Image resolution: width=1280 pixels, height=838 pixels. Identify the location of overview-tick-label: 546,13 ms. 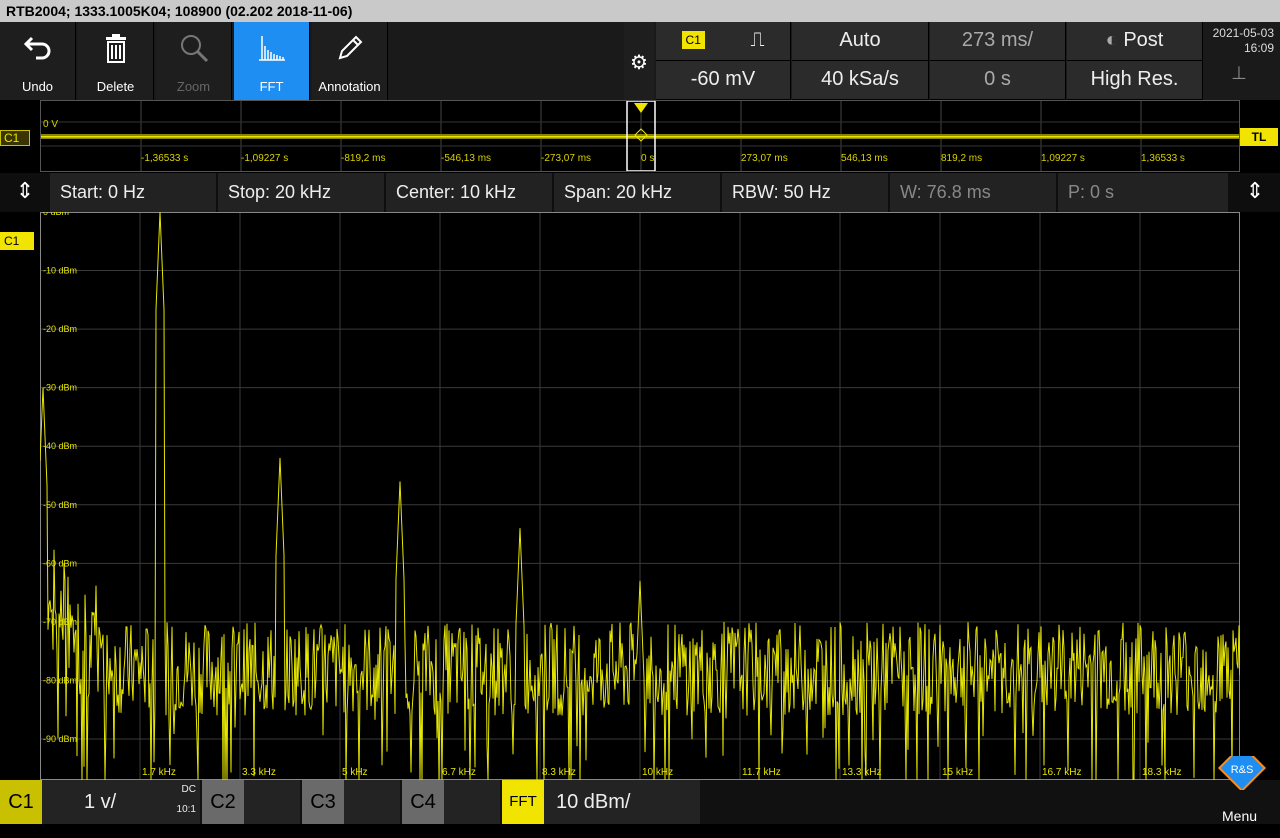
(864, 158).